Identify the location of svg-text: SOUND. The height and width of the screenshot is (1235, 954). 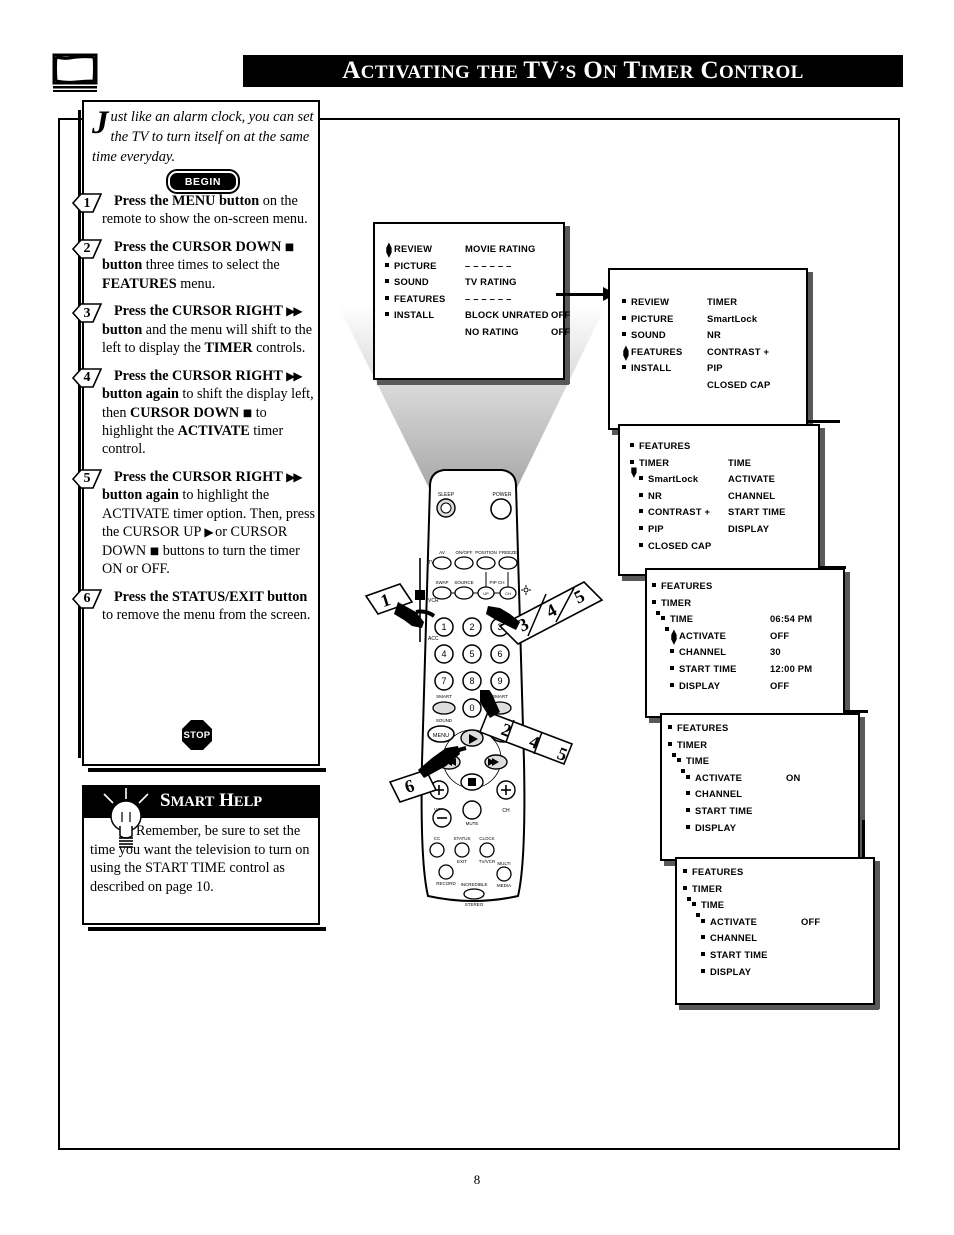
(444, 720).